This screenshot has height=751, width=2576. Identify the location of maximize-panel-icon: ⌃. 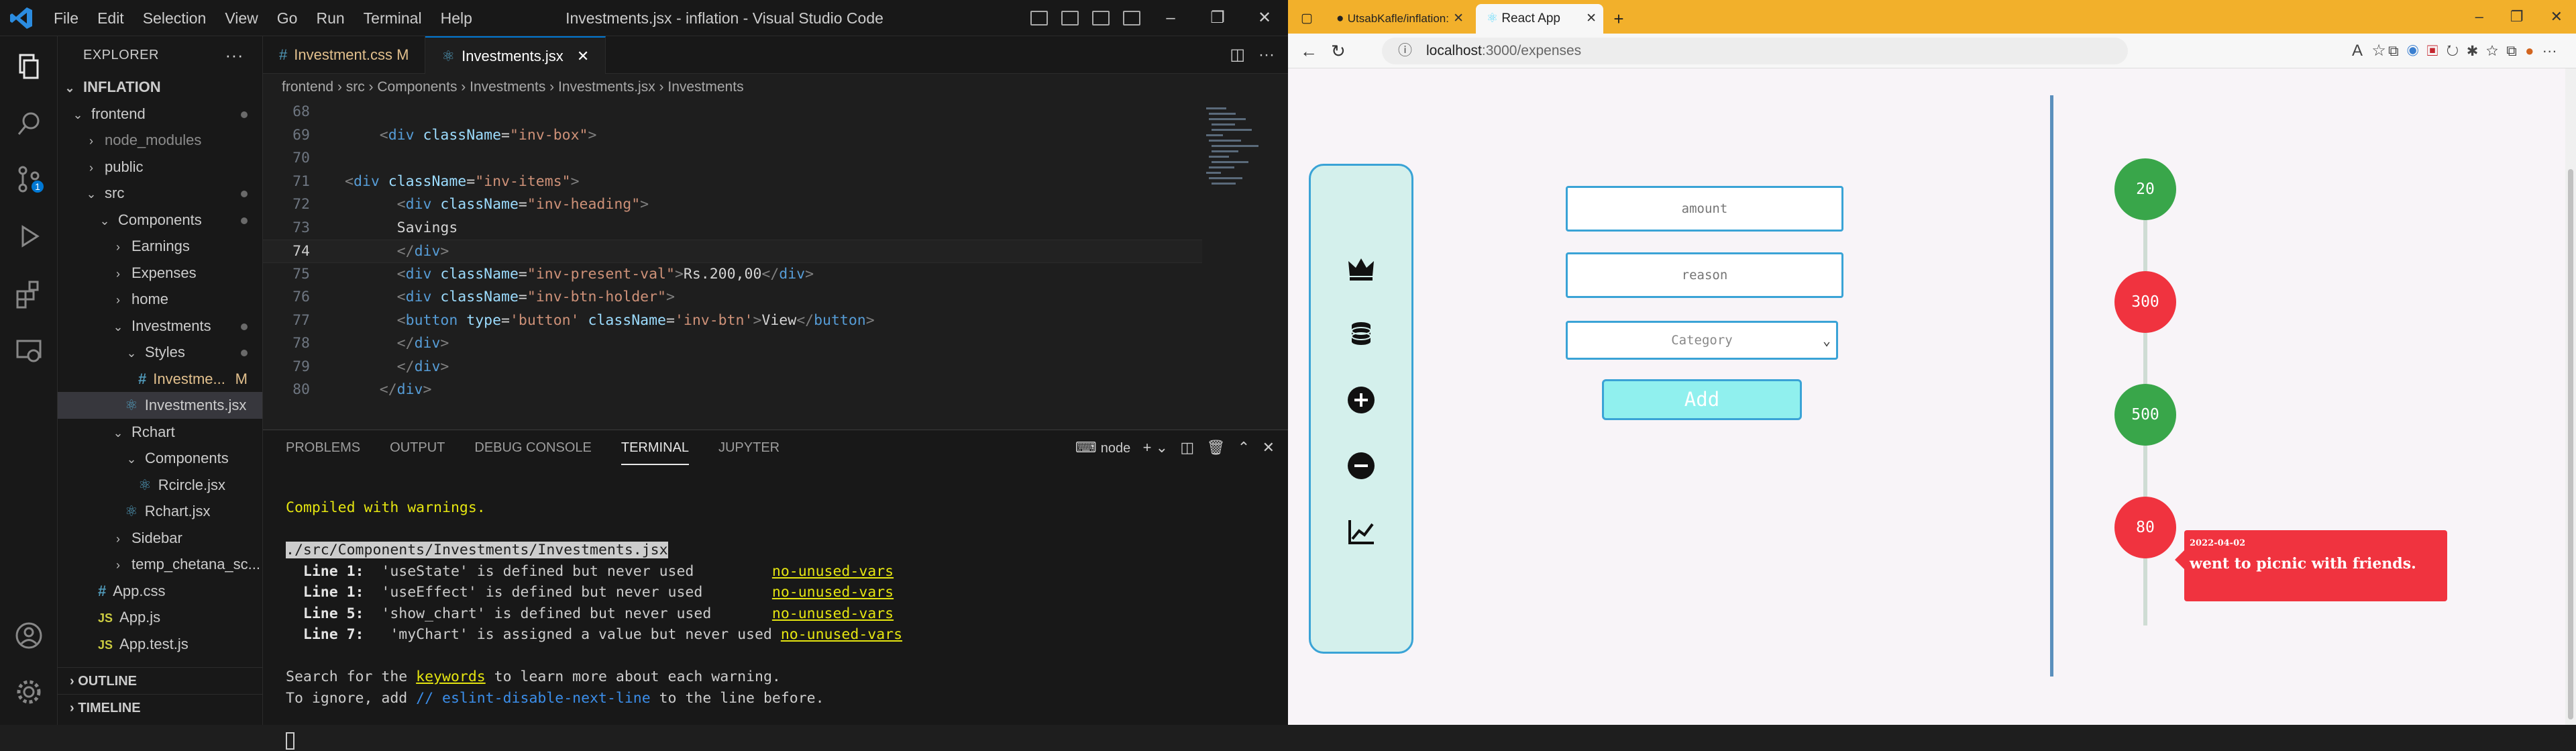
(1244, 447).